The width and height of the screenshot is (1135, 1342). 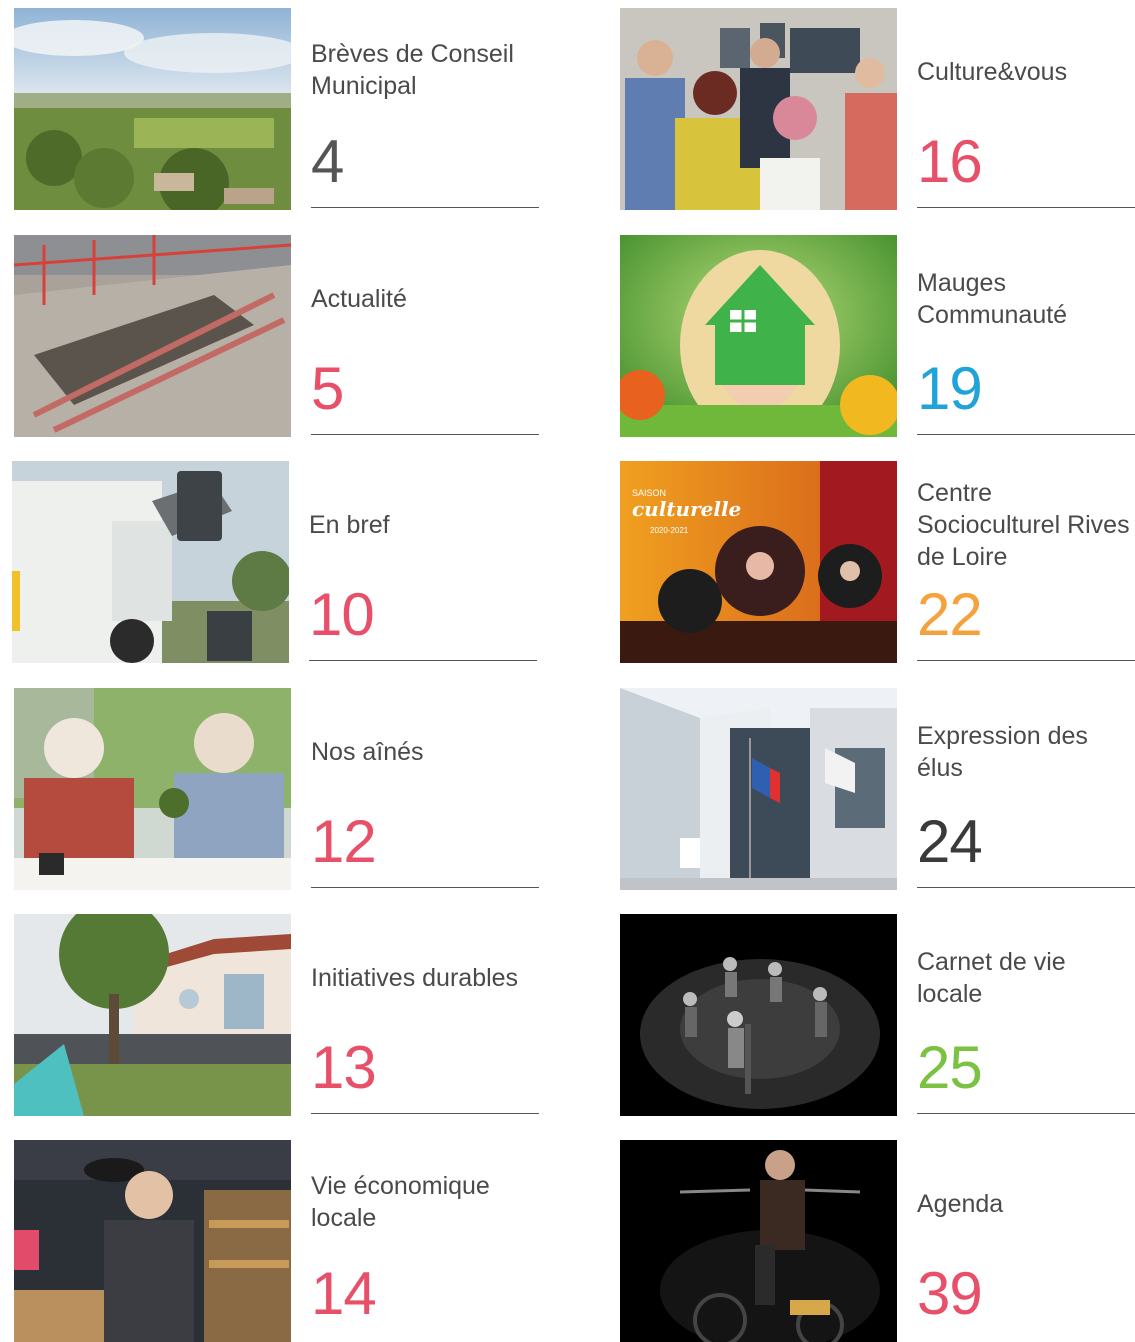 What do you see at coordinates (367, 752) in the screenshot?
I see `toc-title: Nos aînés` at bounding box center [367, 752].